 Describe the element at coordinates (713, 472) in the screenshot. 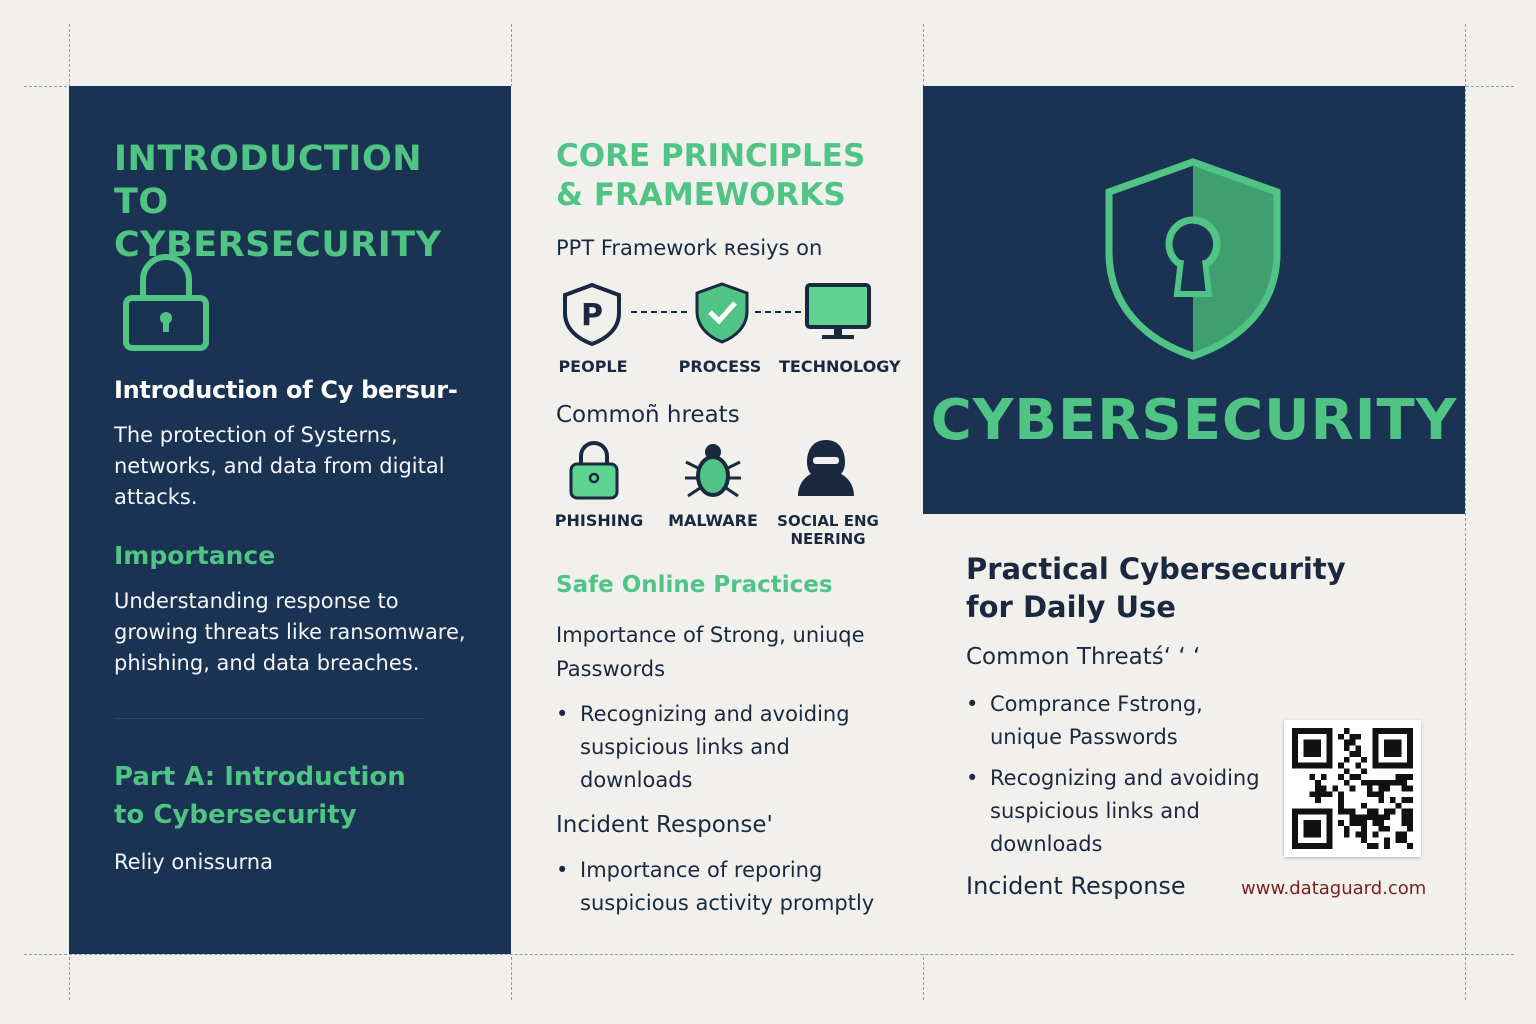

I see `bug-icon` at that location.